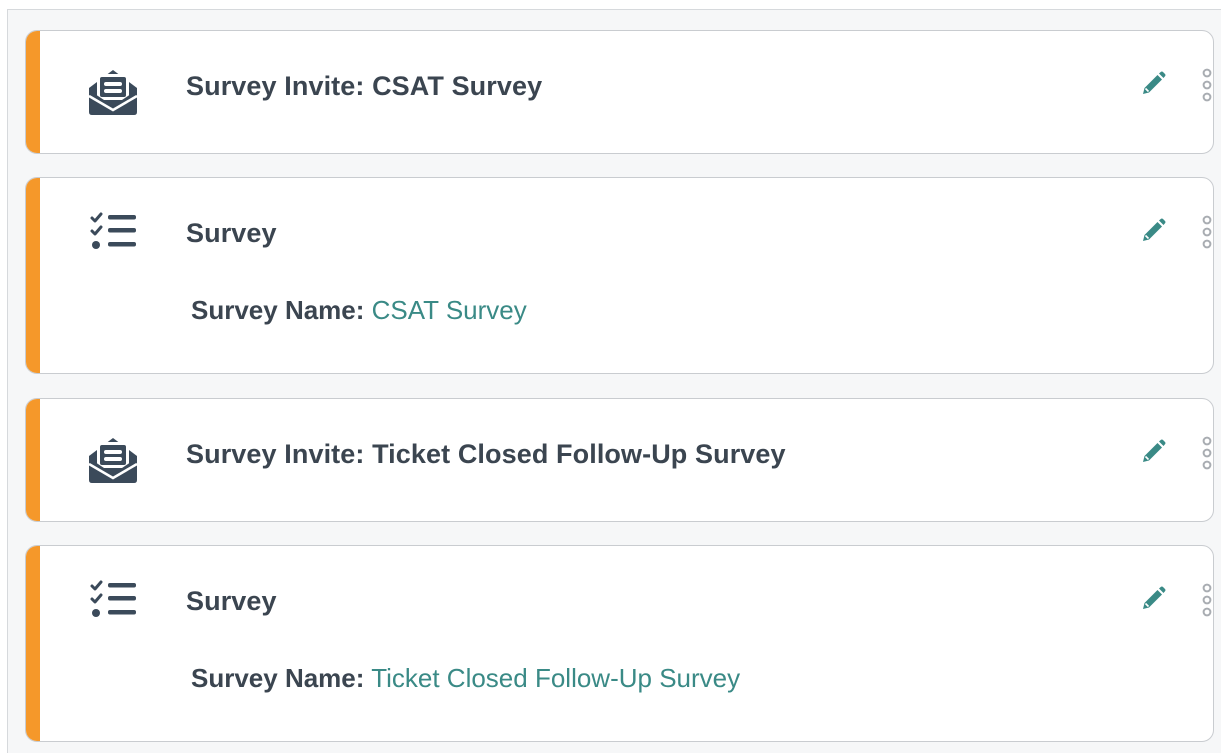 The height and width of the screenshot is (753, 1221). What do you see at coordinates (364, 86) in the screenshot?
I see `step-title: Survey Invite: CSAT Survey` at bounding box center [364, 86].